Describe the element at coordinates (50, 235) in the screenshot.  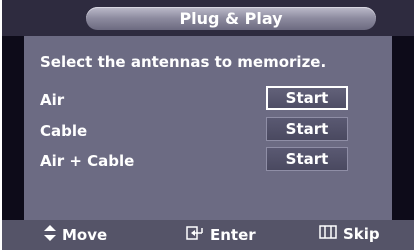
I see `up-down-arrows-icon` at that location.